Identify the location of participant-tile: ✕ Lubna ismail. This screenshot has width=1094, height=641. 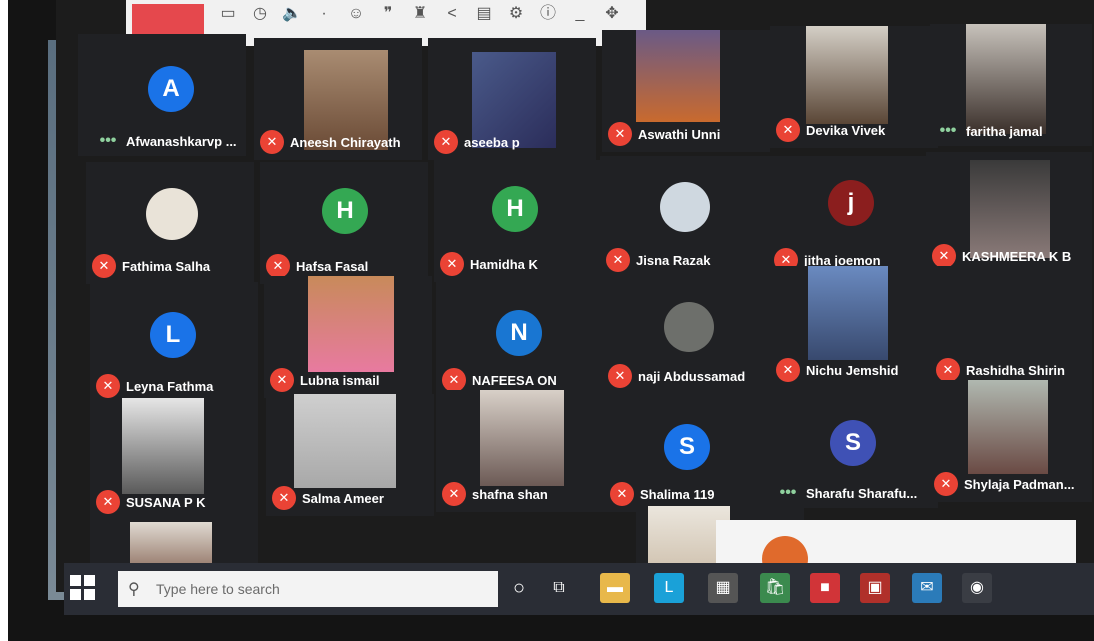
(348, 337).